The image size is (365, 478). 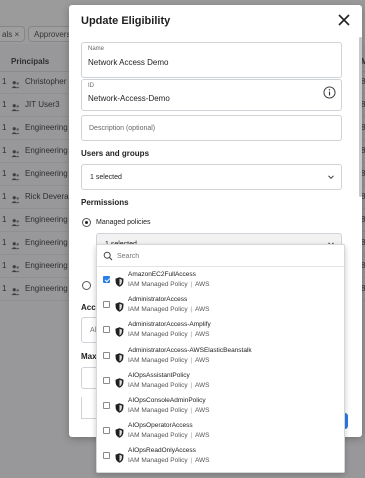 I want to click on policy-name: AdministratorAccess-Amplify, so click(x=169, y=325).